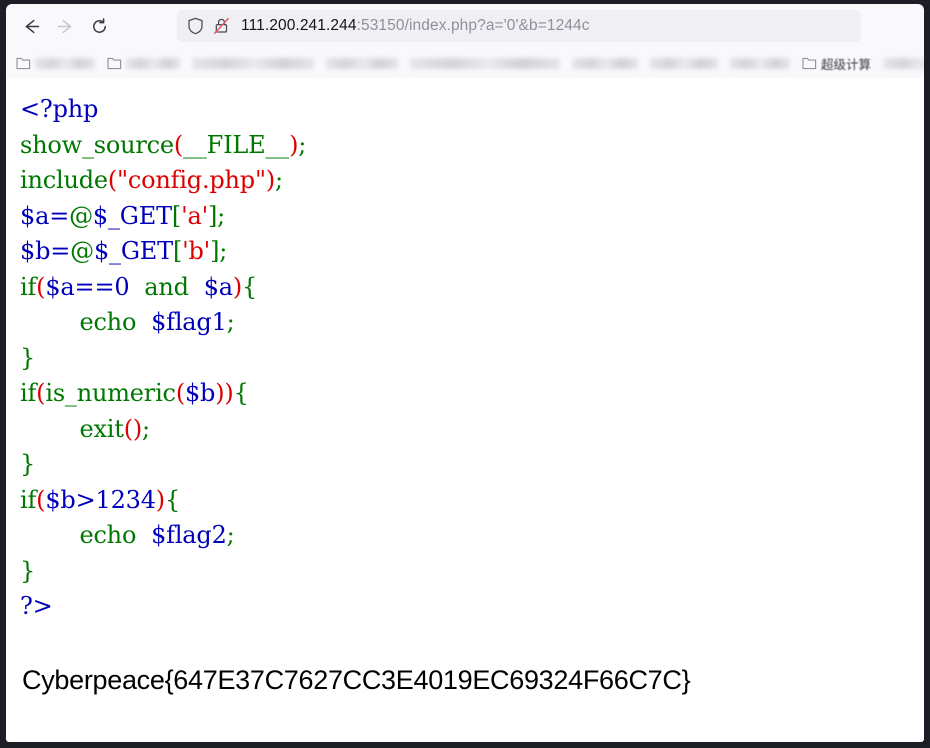 The height and width of the screenshot is (748, 930). Describe the element at coordinates (472, 430) in the screenshot. I see `code-line: exit();` at that location.